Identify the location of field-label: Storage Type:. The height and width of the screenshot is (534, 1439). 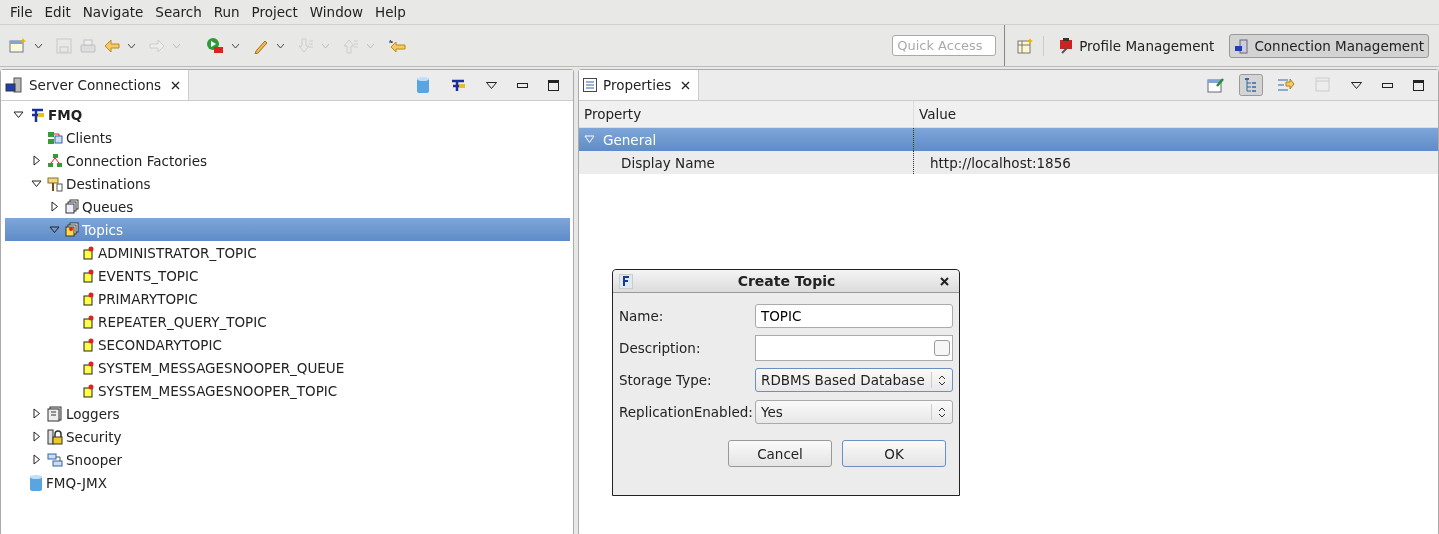
(665, 380).